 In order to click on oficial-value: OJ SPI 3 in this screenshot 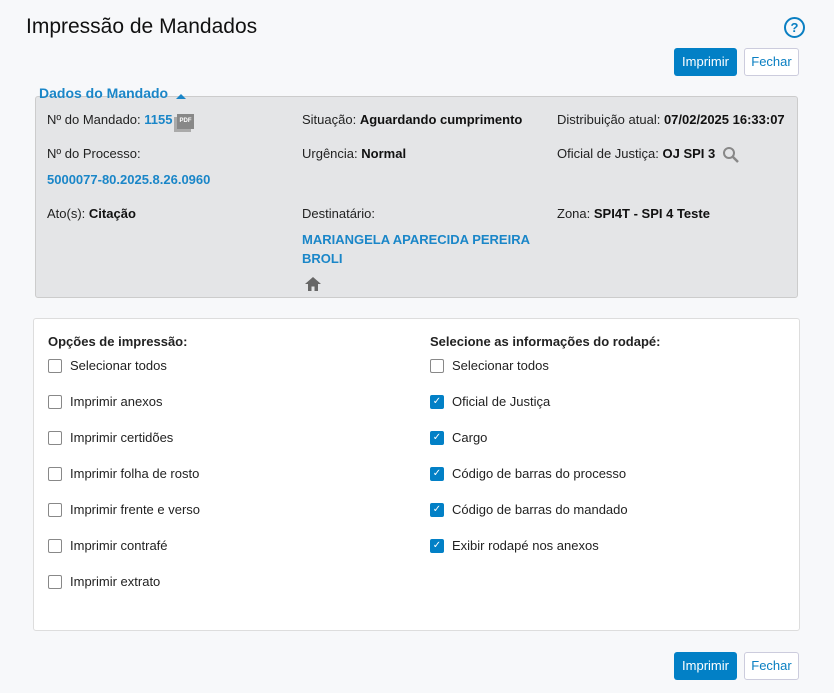, I will do `click(689, 153)`.